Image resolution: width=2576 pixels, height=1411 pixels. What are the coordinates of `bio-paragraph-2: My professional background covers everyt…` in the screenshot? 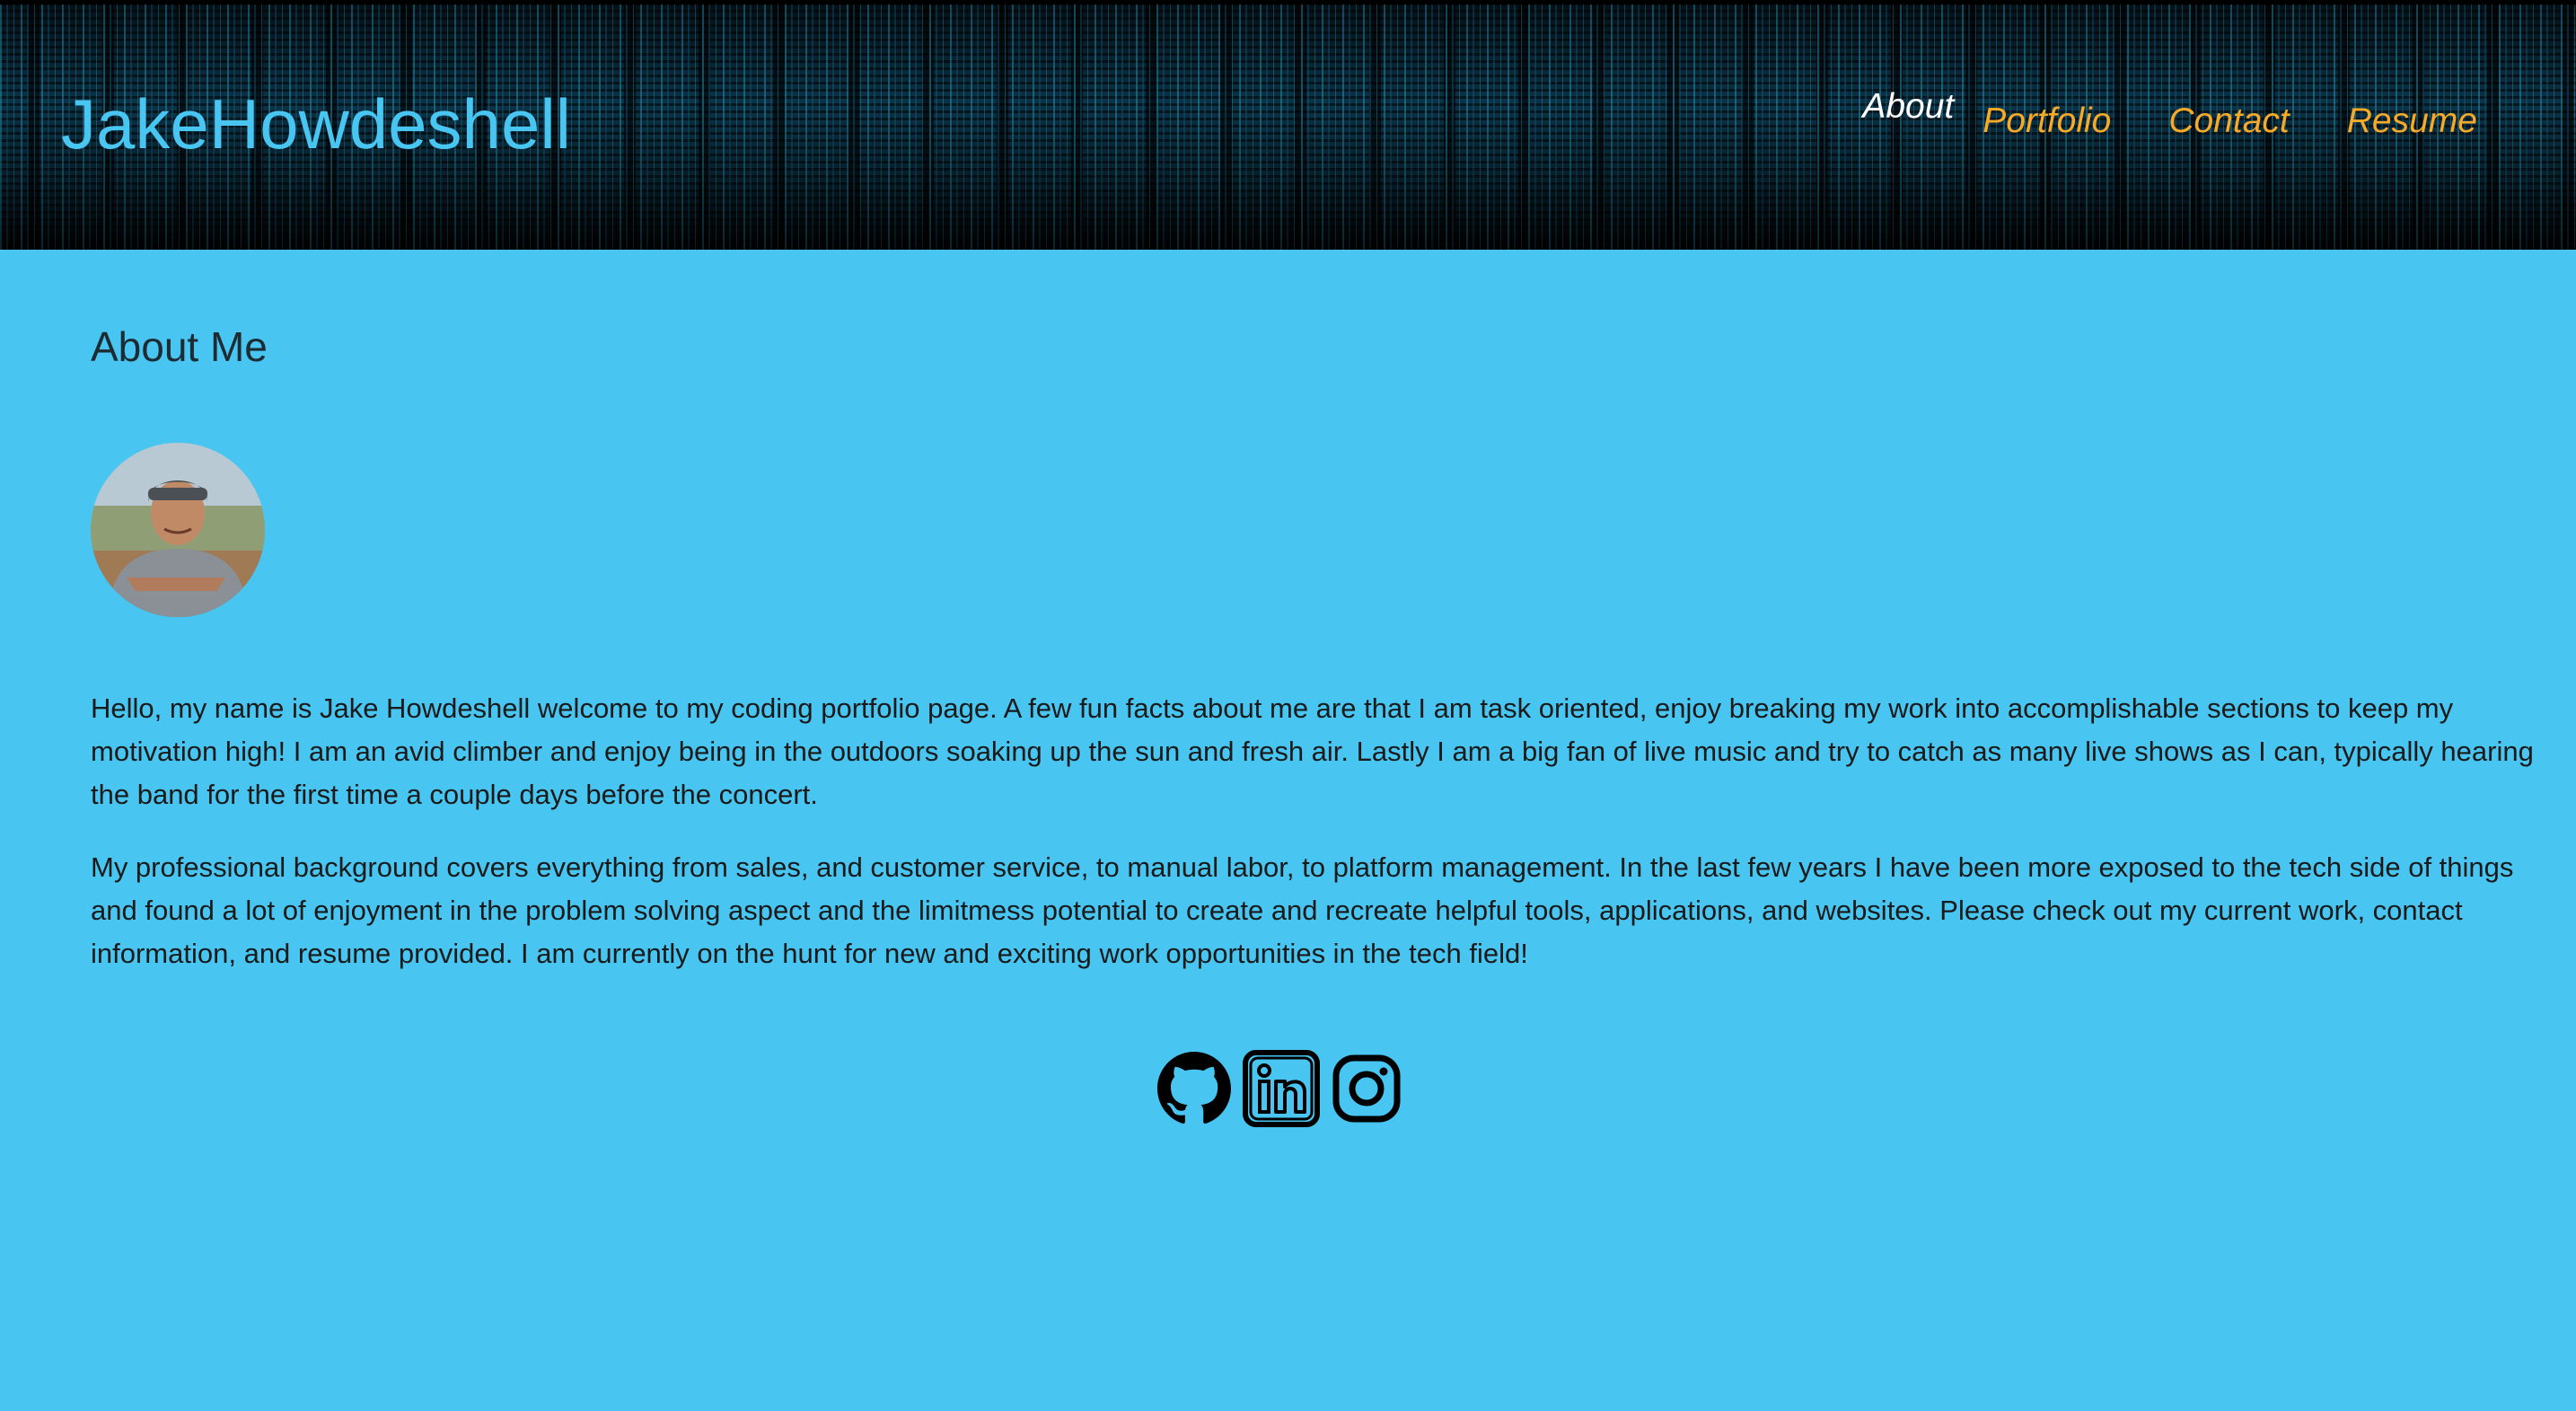 It's located at (1302, 910).